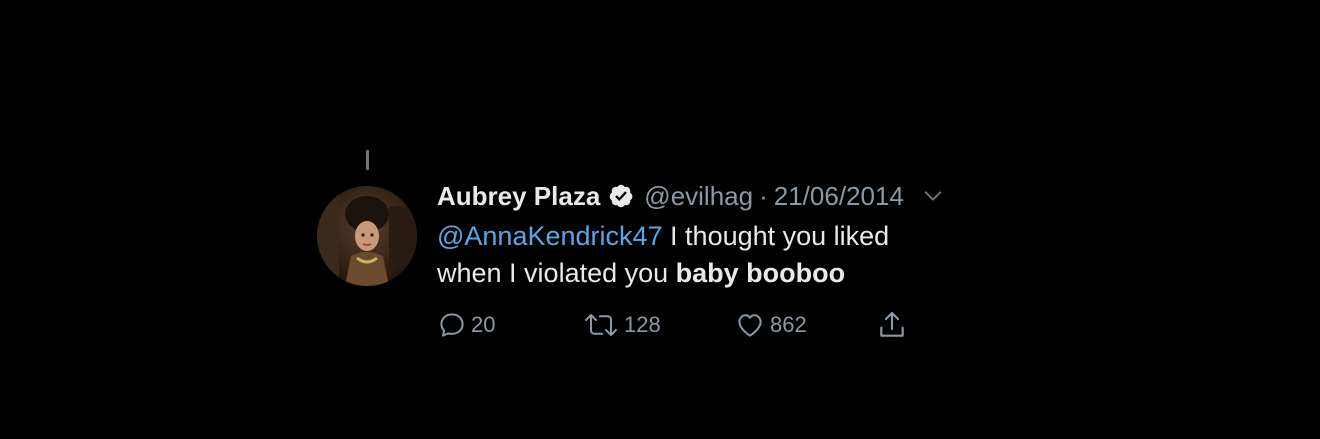  I want to click on tweet-text-part1: I thought you liked, so click(776, 236).